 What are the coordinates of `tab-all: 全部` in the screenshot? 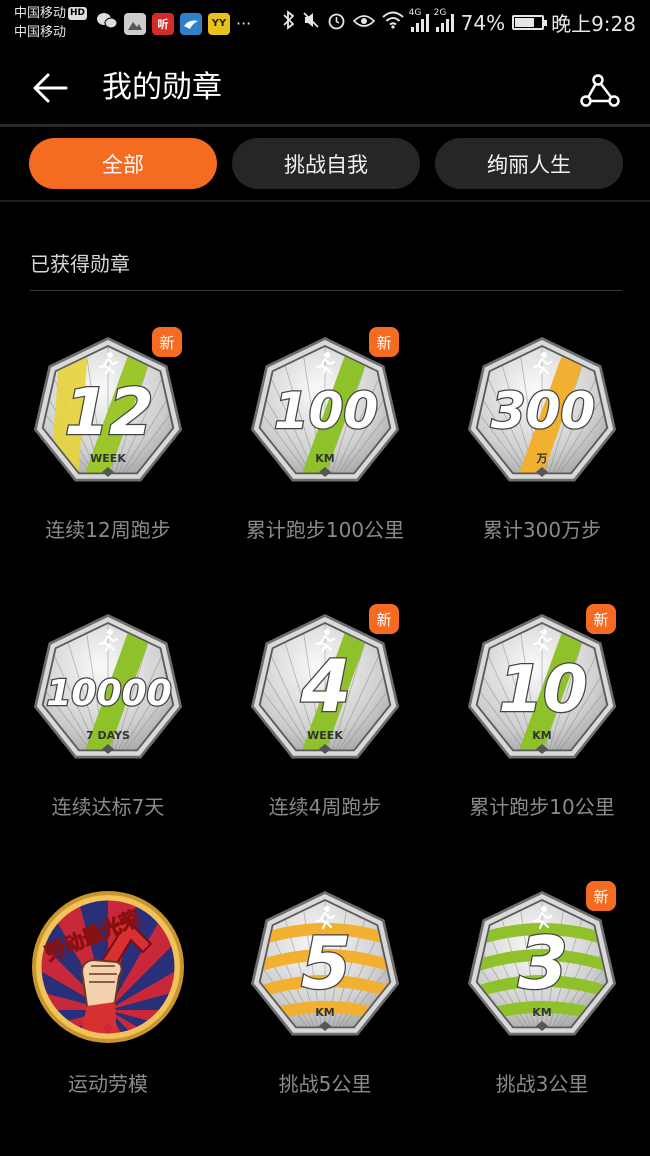 It's located at (123, 163).